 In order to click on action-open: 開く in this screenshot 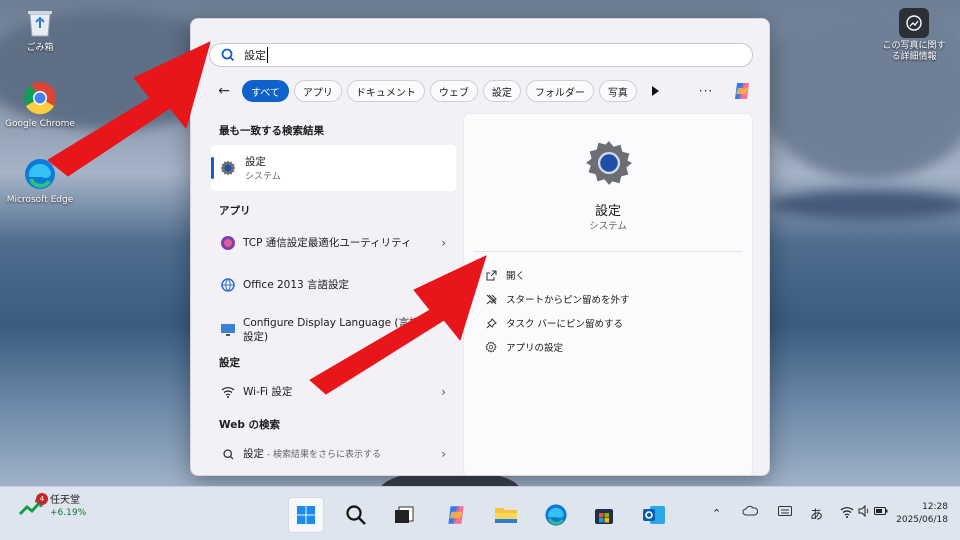, I will do `click(504, 275)`.